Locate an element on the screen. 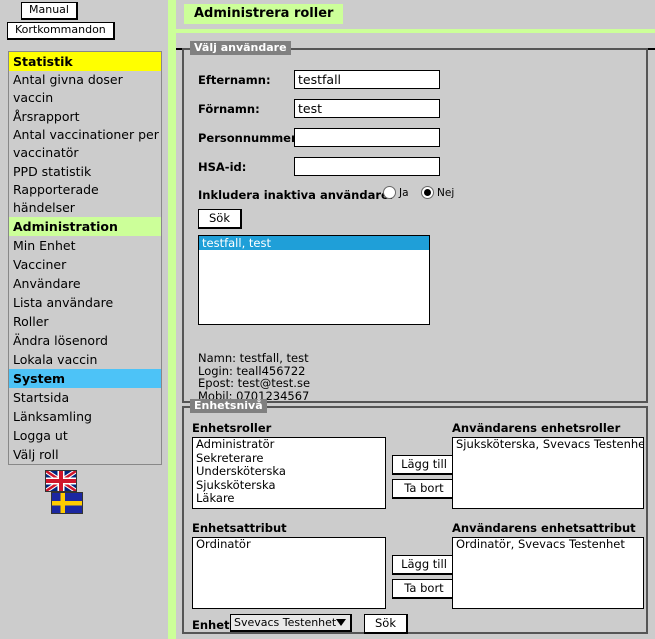 The image size is (655, 639). list-item: Sekreterare is located at coordinates (289, 458).